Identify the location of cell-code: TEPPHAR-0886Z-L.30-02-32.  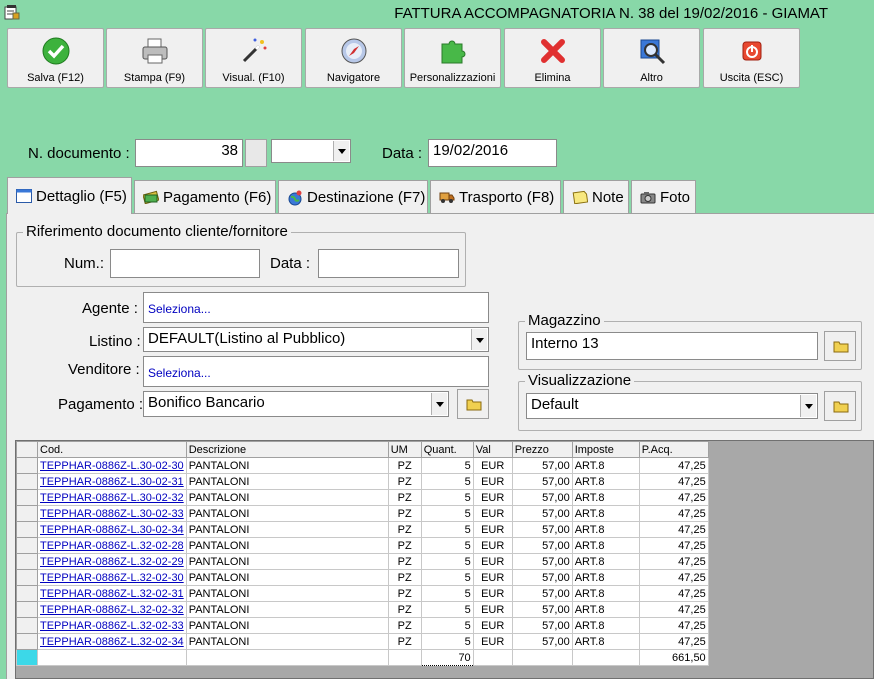
(112, 497).